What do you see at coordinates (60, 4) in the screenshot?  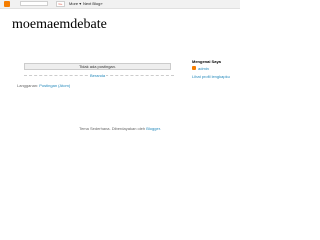 I see `gplus-share-button: G+` at bounding box center [60, 4].